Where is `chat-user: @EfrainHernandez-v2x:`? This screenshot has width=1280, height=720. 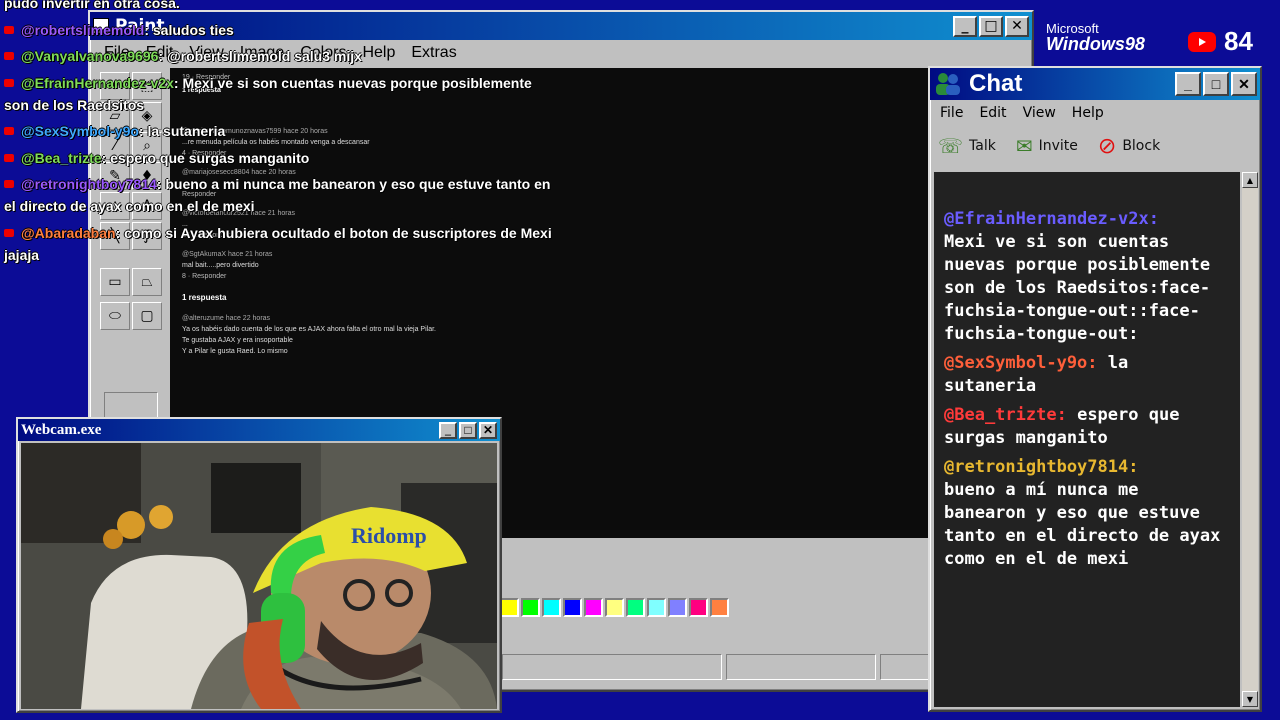
chat-user: @EfrainHernandez-v2x: is located at coordinates (1051, 219).